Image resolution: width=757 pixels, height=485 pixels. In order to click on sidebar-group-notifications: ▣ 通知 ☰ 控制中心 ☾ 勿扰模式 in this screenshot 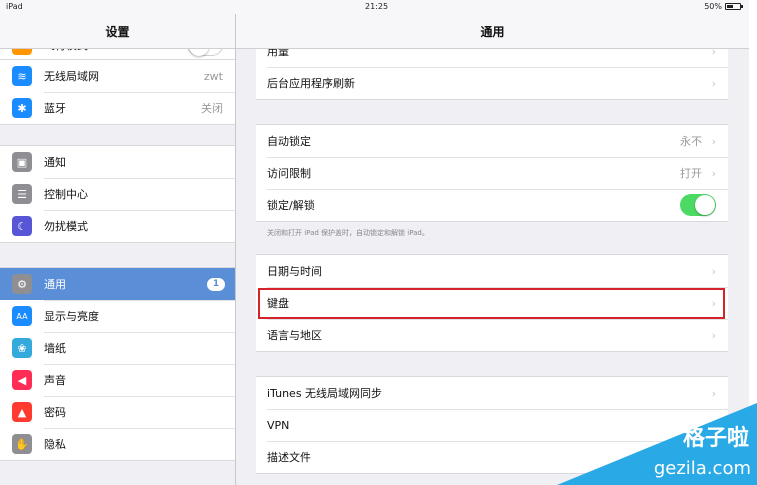, I will do `click(117, 194)`.